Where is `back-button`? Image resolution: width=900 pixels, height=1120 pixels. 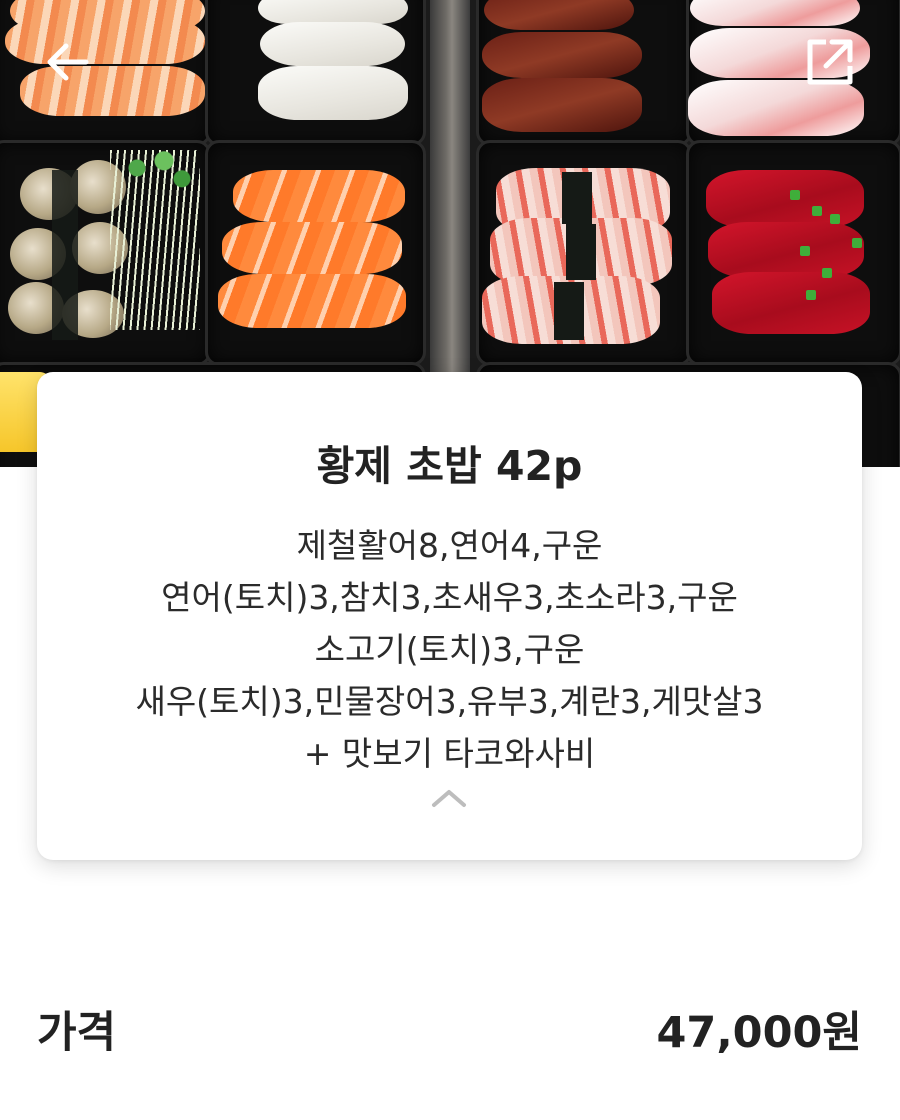 back-button is located at coordinates (68, 62).